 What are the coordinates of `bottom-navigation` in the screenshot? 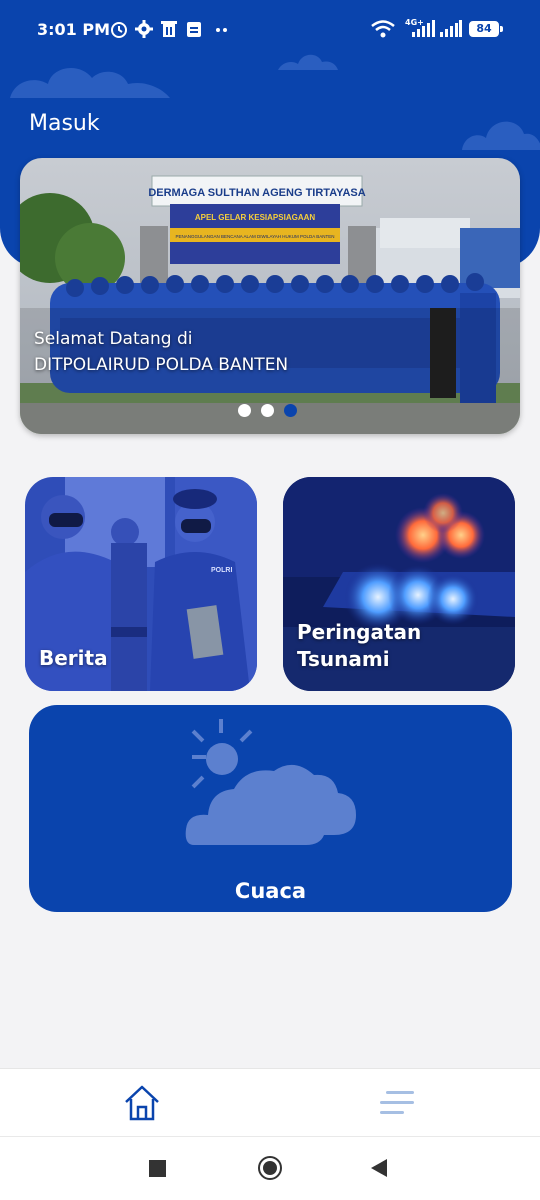 It's located at (270, 1102).